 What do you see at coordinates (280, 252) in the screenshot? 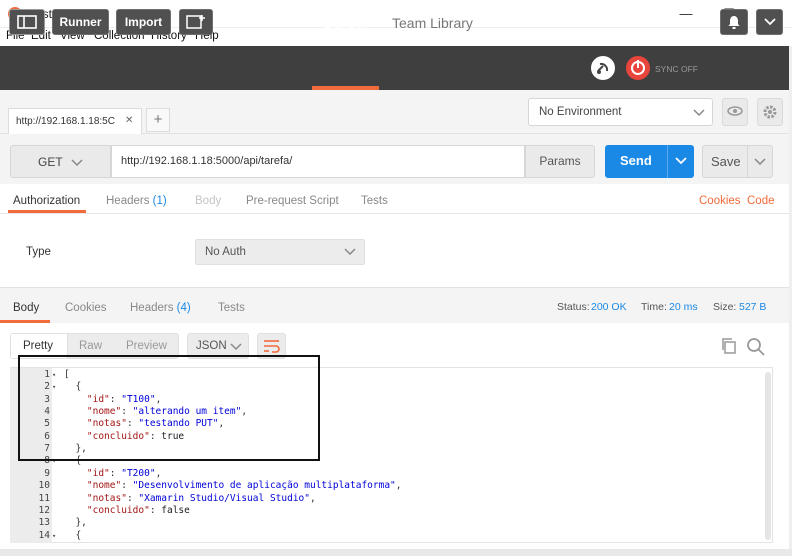
I see `auth-type-select: No Auth` at bounding box center [280, 252].